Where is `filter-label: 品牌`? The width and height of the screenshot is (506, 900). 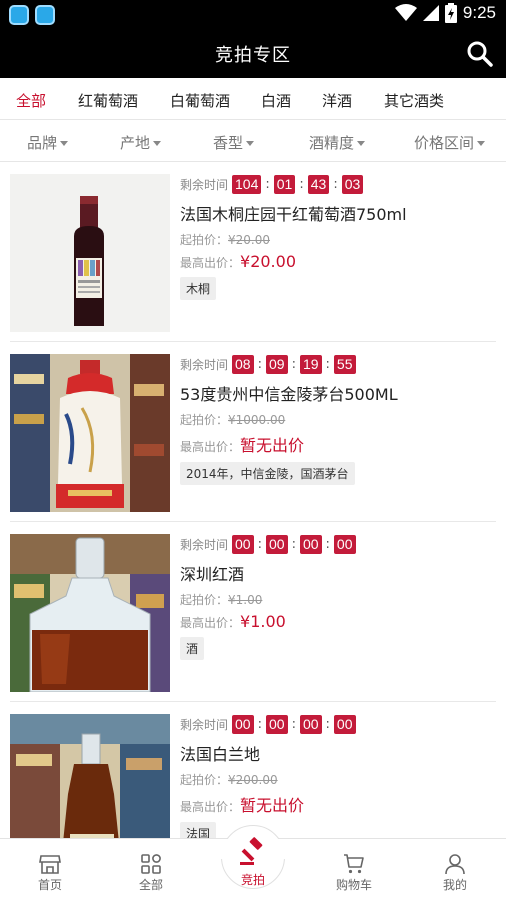 filter-label: 品牌 is located at coordinates (42, 143).